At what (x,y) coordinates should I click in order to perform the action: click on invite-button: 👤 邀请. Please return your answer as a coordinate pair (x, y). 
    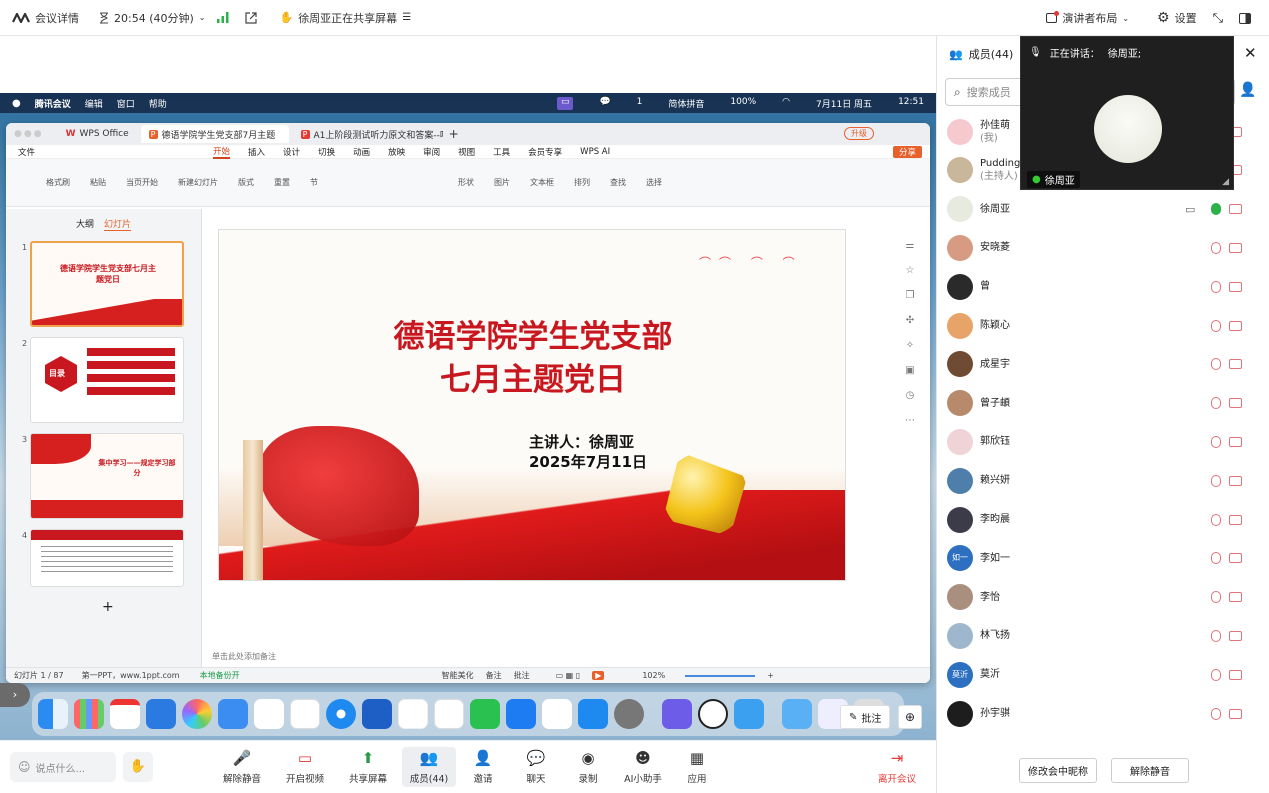
    Looking at the image, I should click on (483, 766).